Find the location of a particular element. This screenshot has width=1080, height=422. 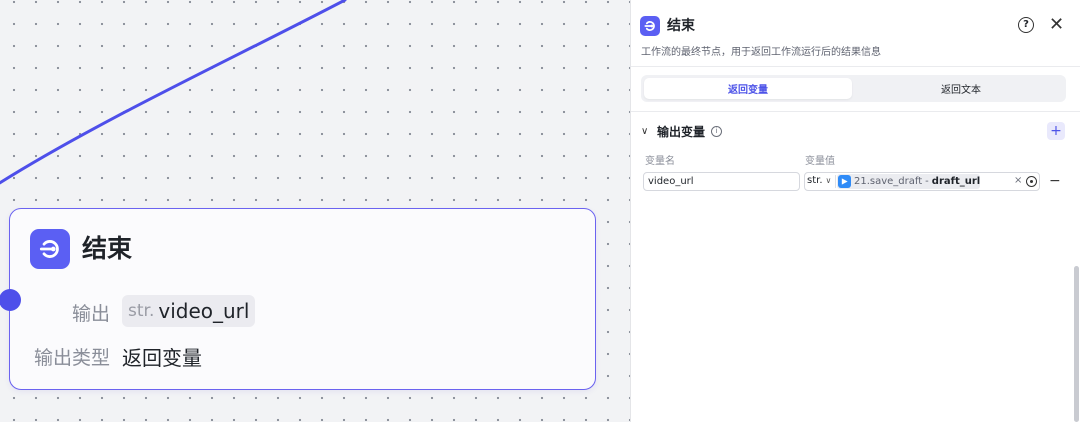

reference-field-name: draft_url is located at coordinates (955, 181).